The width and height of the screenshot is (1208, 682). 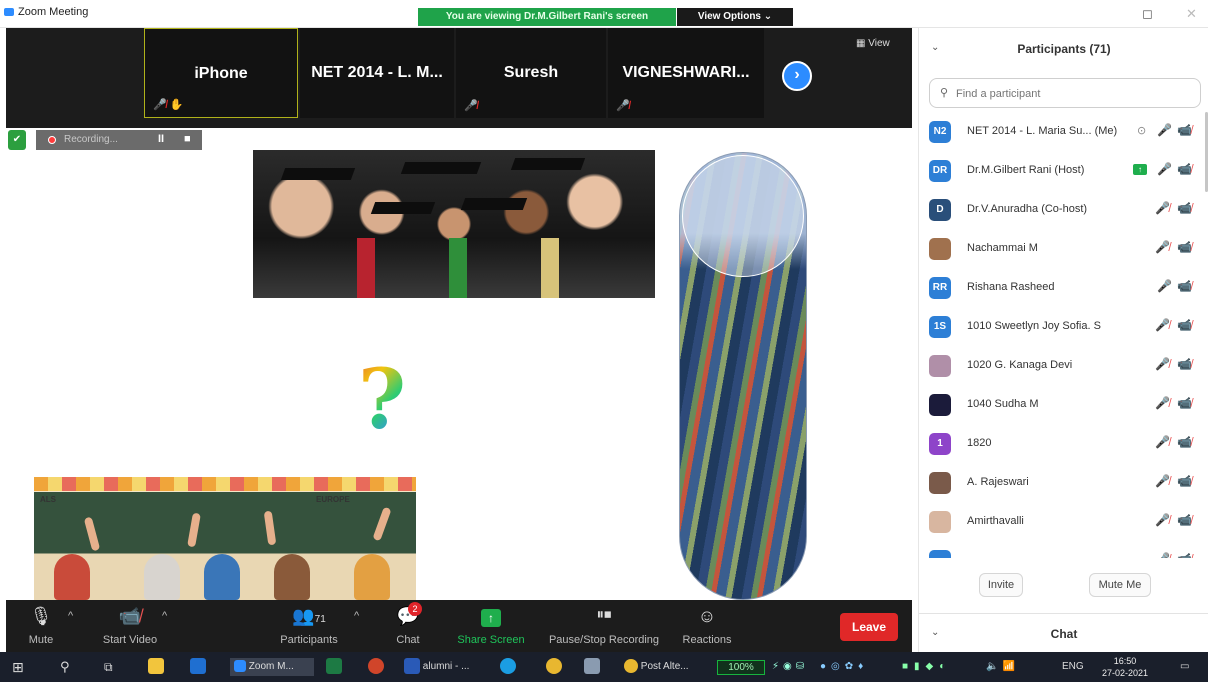 I want to click on participants-count: 71, so click(x=320, y=619).